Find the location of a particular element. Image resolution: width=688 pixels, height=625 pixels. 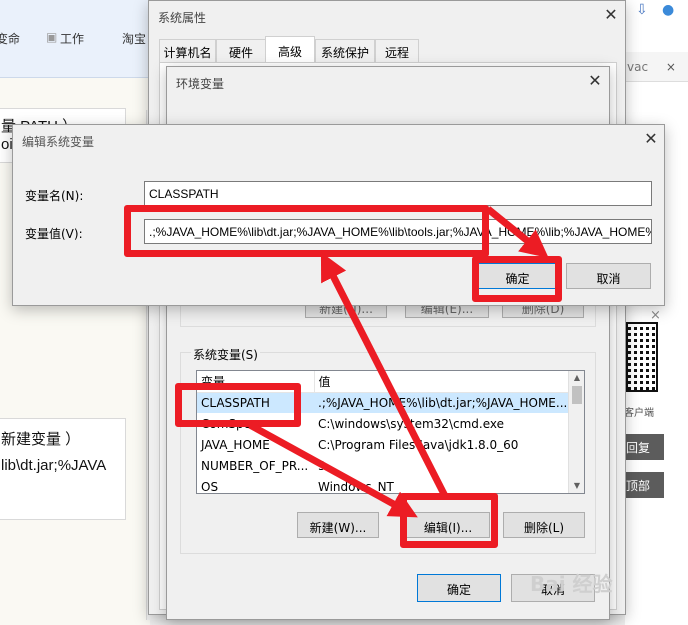

watermark: Bai 经验 is located at coordinates (571, 584).